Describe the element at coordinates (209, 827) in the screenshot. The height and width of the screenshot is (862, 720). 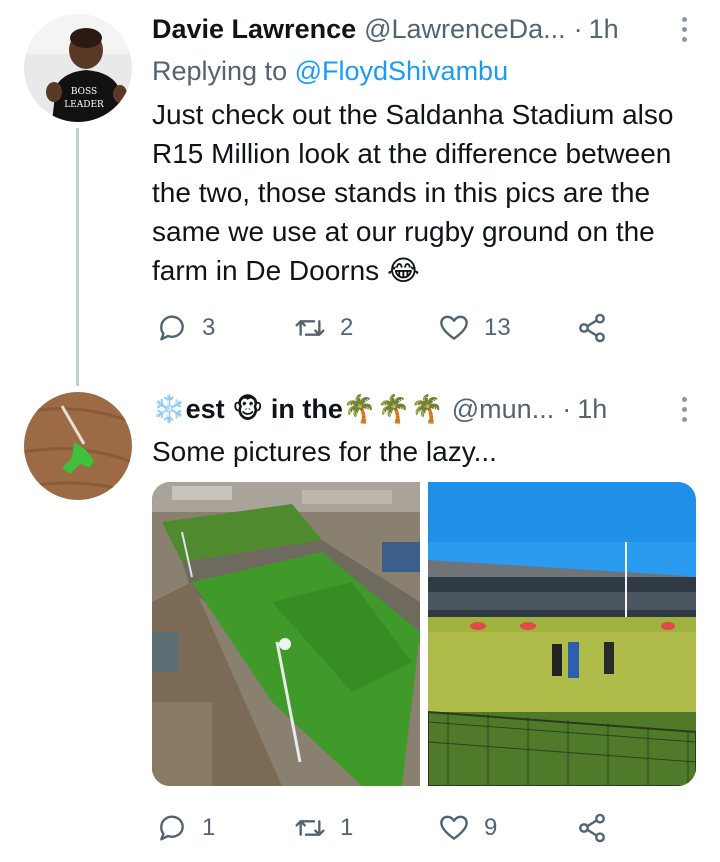
I see `reply-count: 1` at that location.